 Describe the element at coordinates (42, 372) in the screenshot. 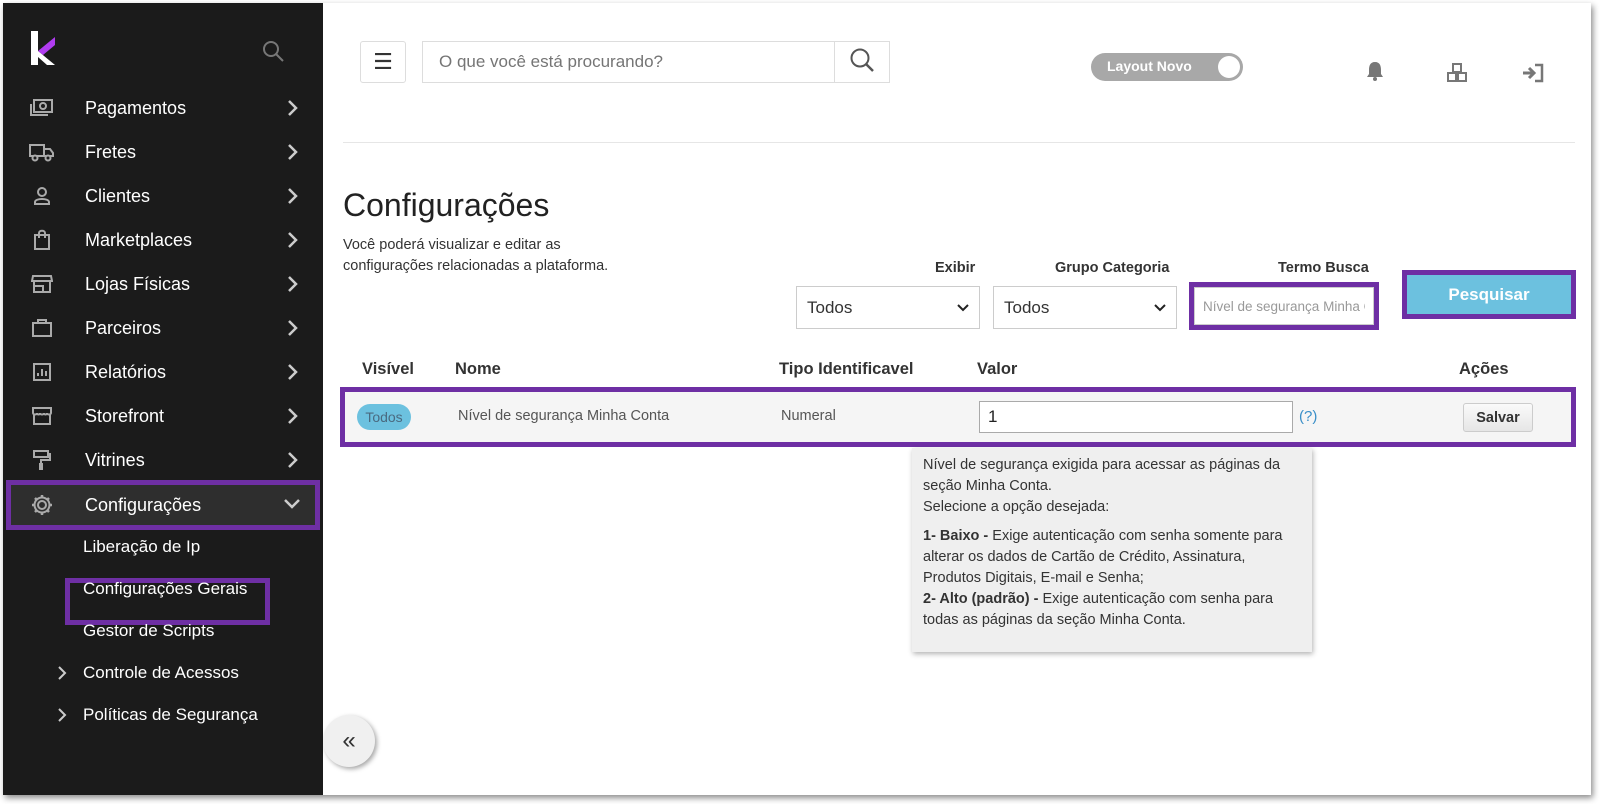

I see `report-icon` at that location.